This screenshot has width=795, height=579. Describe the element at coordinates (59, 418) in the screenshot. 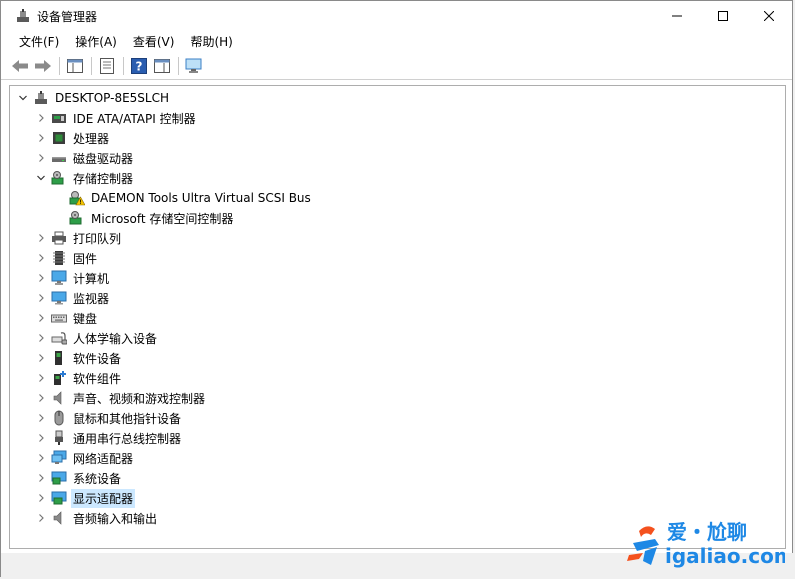

I see `mouse-icon` at that location.